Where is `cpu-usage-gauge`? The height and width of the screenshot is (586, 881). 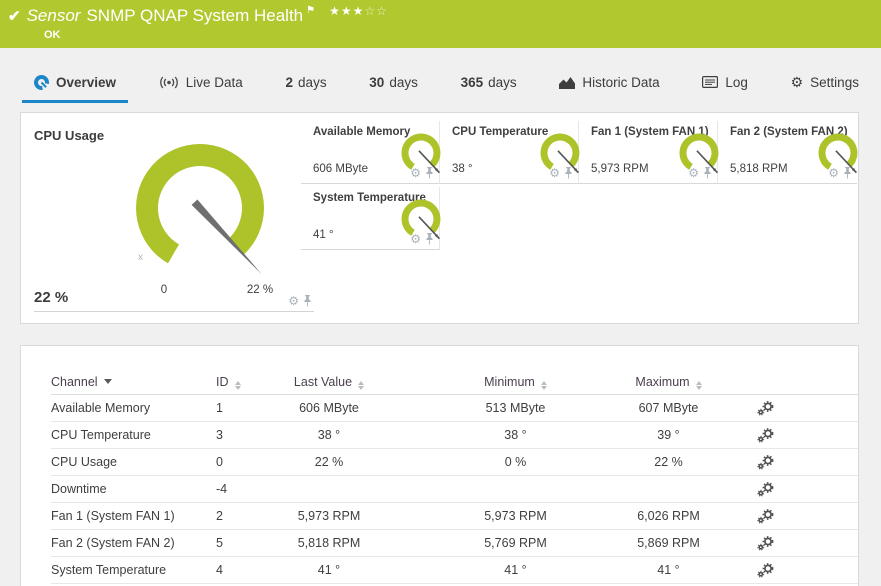
cpu-usage-gauge is located at coordinates (200, 209).